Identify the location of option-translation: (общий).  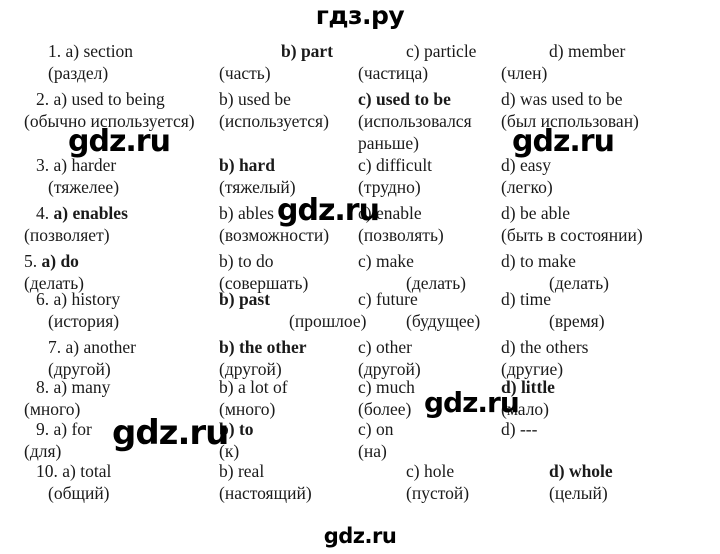
(79, 493).